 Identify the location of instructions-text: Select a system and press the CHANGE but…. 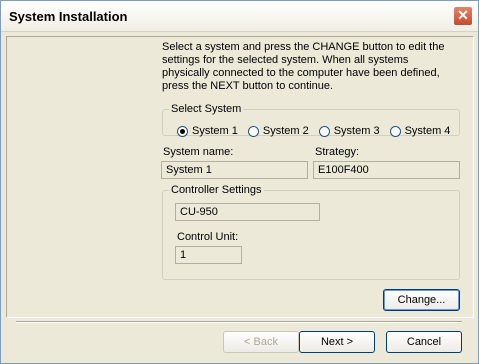
(303, 66).